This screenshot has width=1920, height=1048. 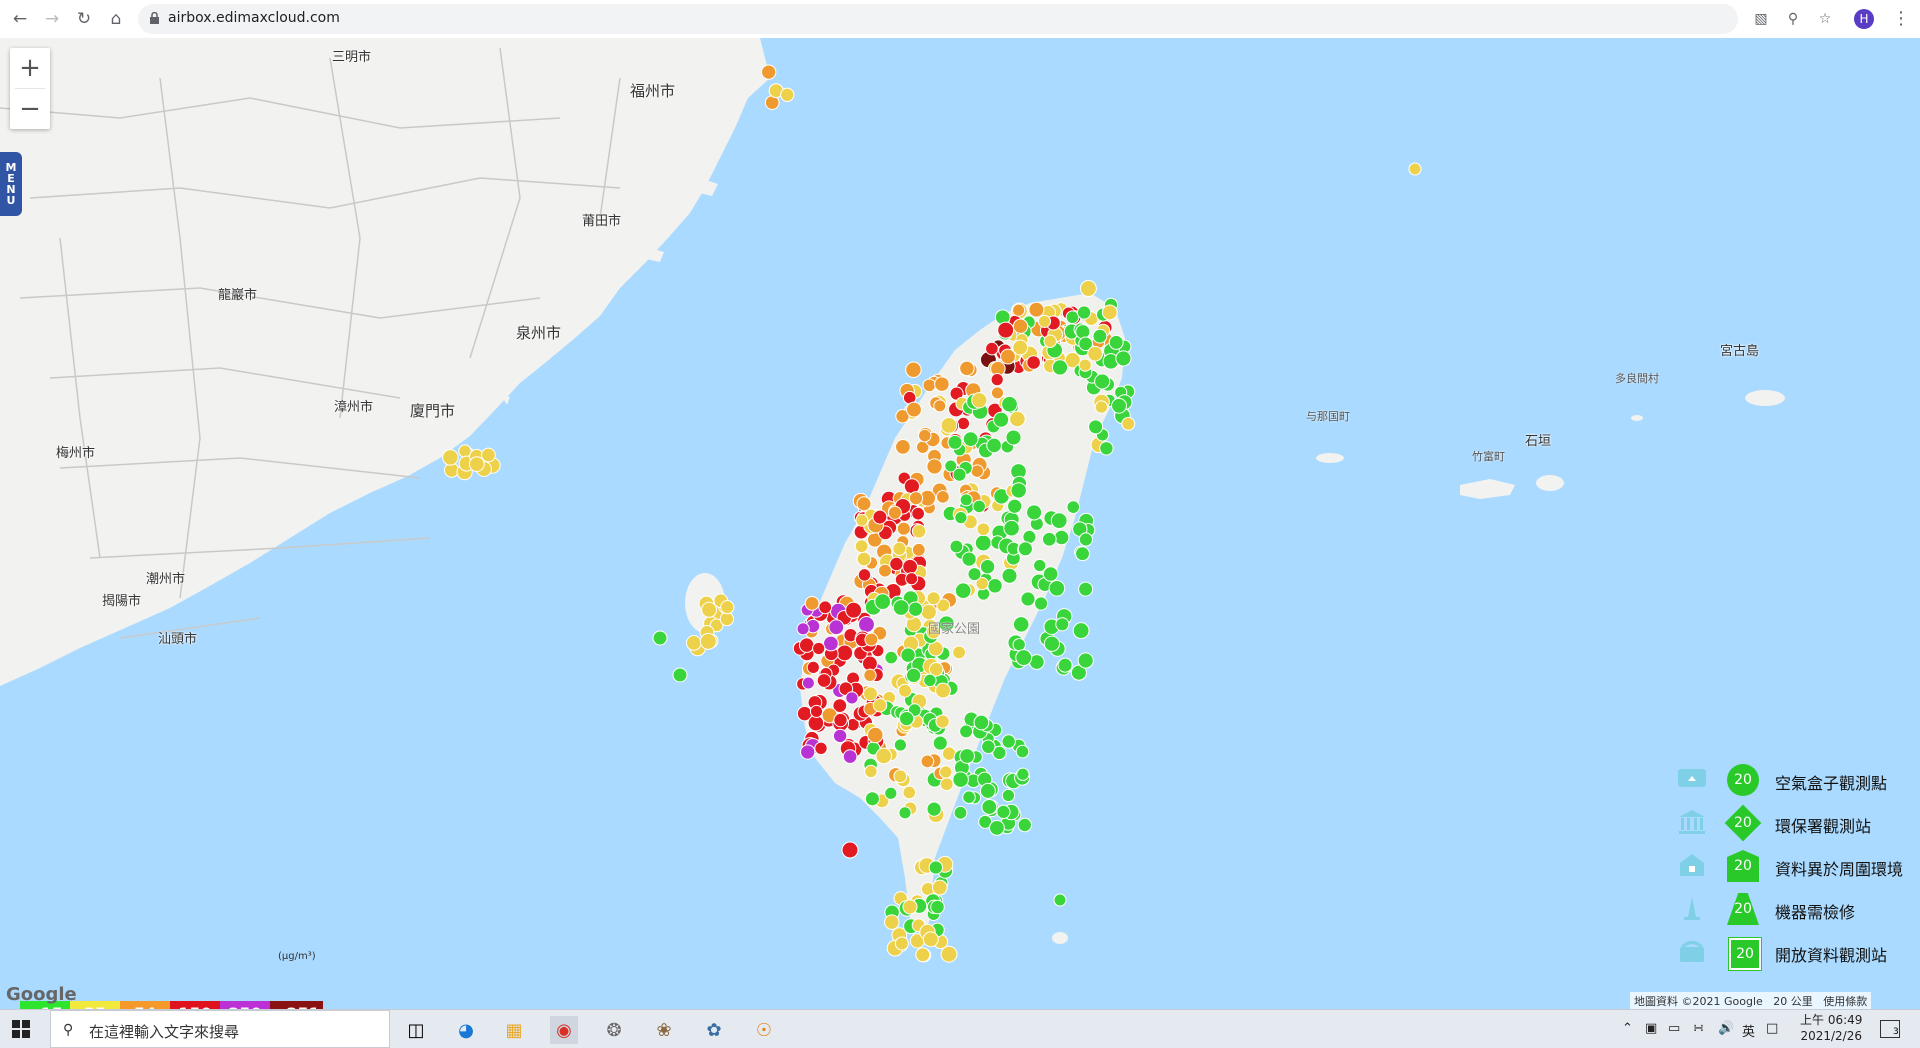 What do you see at coordinates (416, 1030) in the screenshot?
I see `task-view-icon: ◫` at bounding box center [416, 1030].